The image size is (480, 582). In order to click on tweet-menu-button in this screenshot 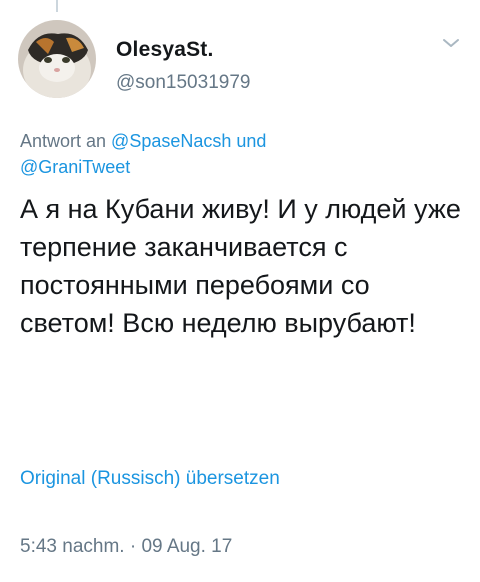, I will do `click(451, 43)`.